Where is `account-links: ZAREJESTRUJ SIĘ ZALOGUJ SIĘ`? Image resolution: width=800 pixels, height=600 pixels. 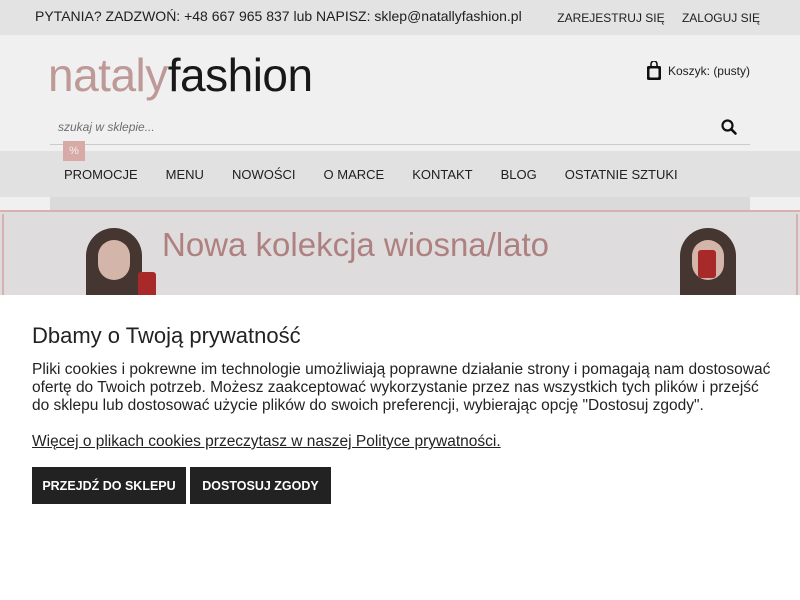 account-links: ZAREJESTRUJ SIĘ ZALOGUJ SIĘ is located at coordinates (651, 18).